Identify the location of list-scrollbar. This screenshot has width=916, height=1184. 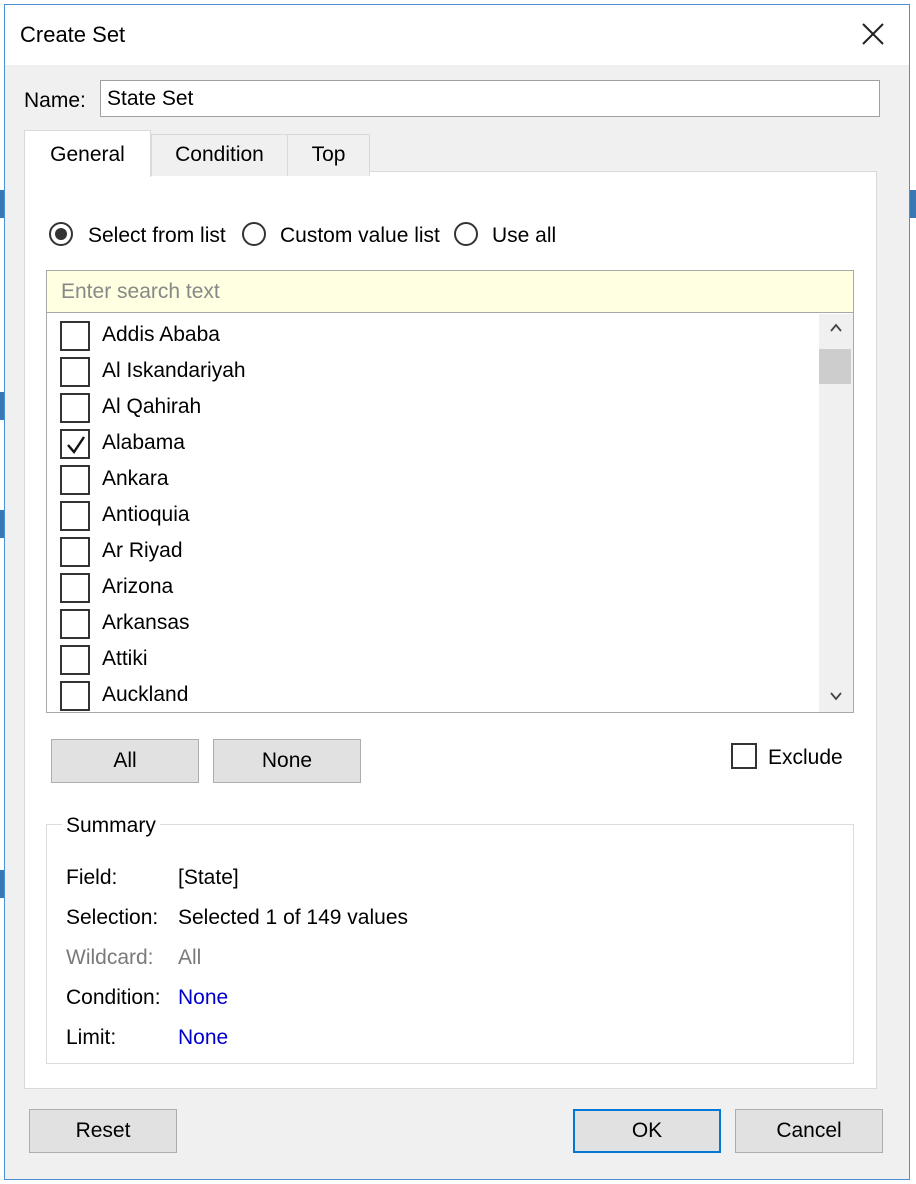
(836, 513).